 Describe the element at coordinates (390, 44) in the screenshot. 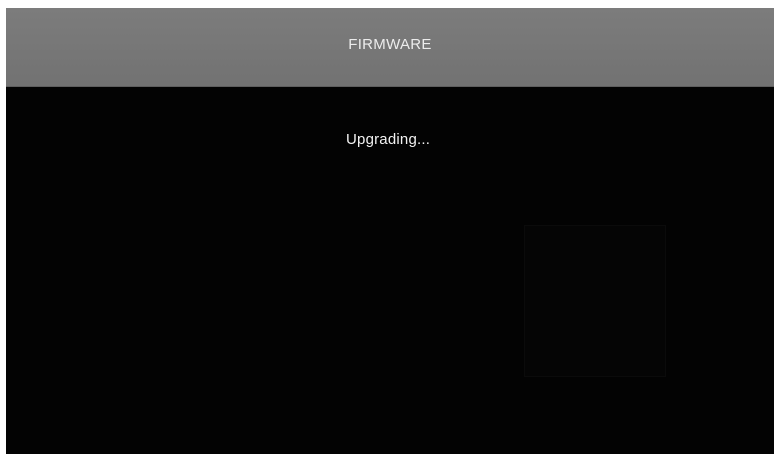

I see `page-title: FIRMWARE` at that location.